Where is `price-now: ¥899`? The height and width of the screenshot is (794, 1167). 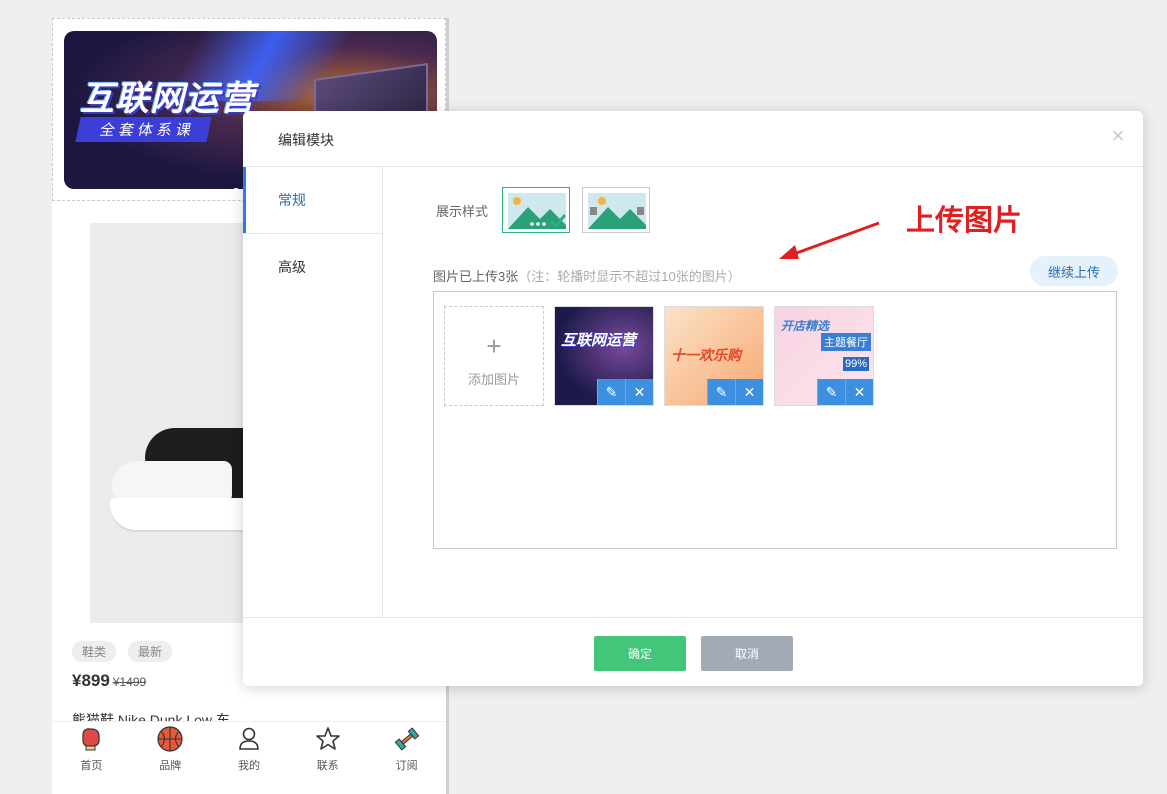
price-now: ¥899 is located at coordinates (91, 680).